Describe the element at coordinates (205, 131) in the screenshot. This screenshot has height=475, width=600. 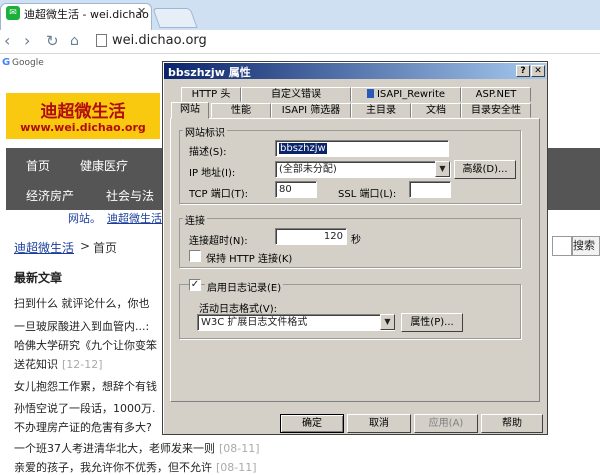
I see `group-identity-label: 网站标识` at that location.